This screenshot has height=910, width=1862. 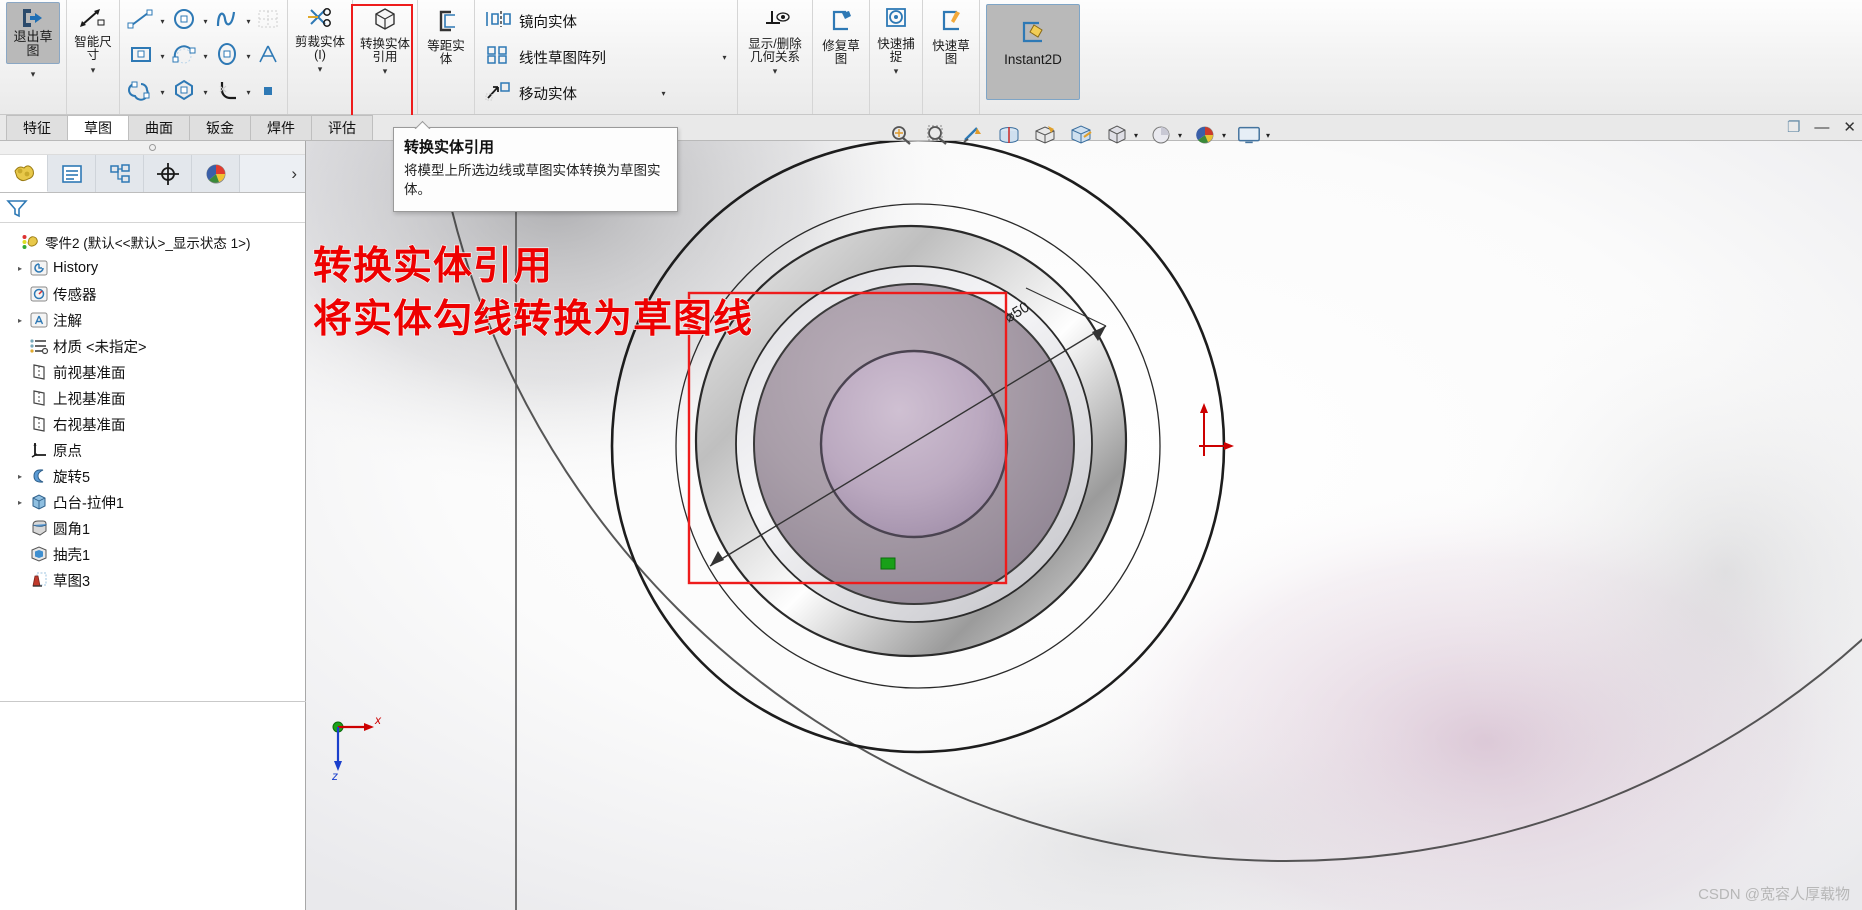 I want to click on quick-snap-caret-icon: ▾, so click(x=896, y=71).